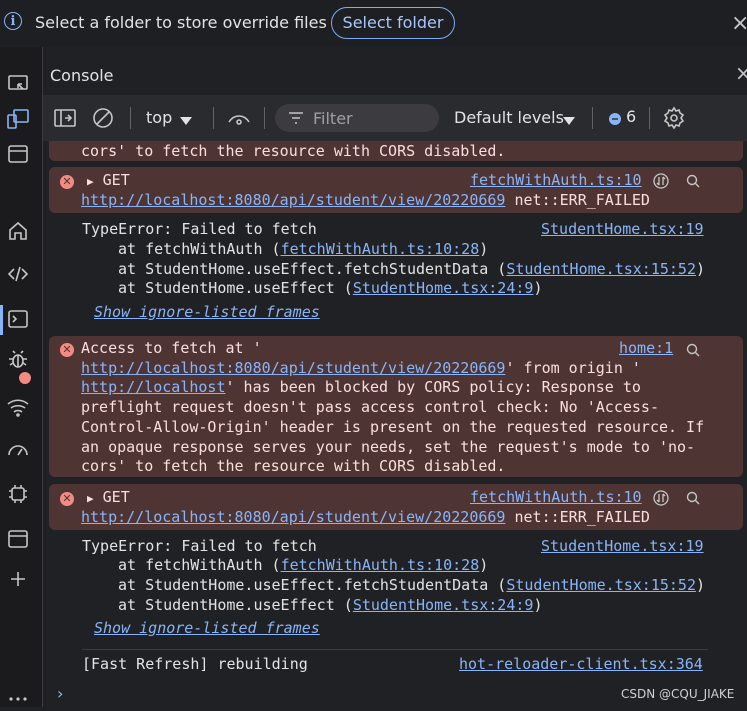 The height and width of the screenshot is (711, 747). Describe the element at coordinates (395, 71) in the screenshot. I see `console-header: Console ×` at that location.